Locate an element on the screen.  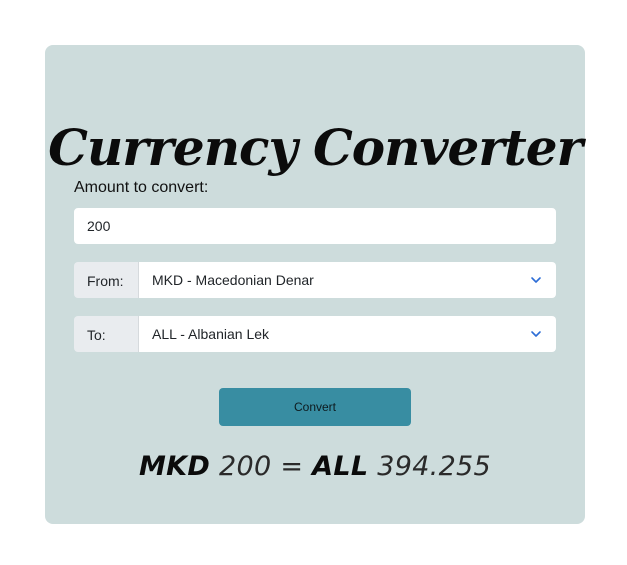
convert-button: Convert is located at coordinates (315, 407).